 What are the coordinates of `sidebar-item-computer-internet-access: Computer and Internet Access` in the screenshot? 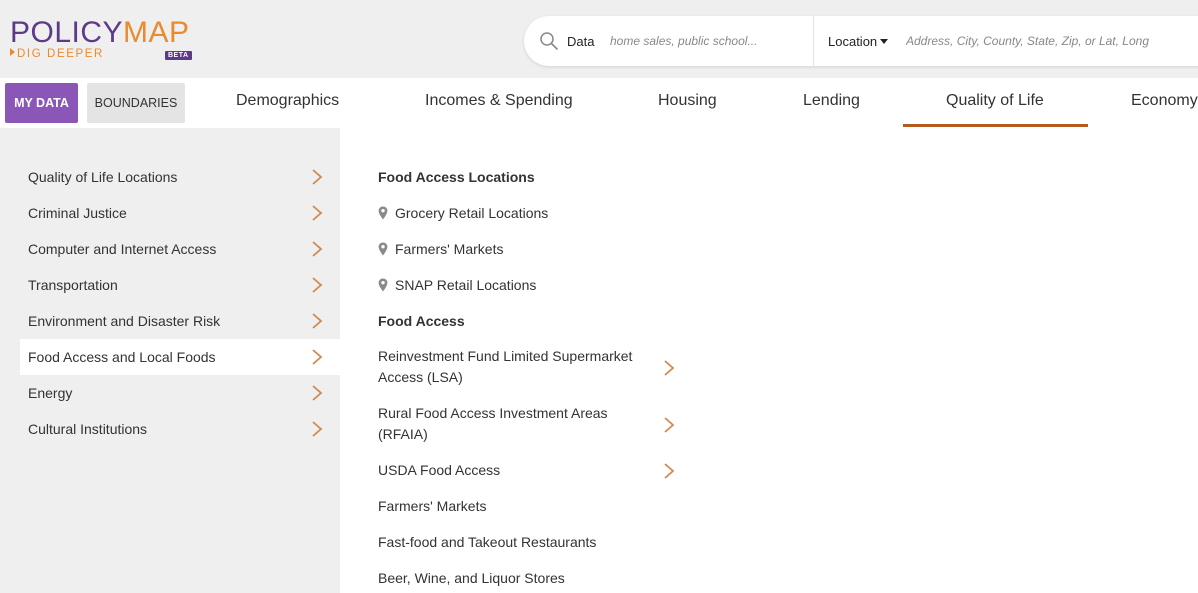 It's located at (180, 249).